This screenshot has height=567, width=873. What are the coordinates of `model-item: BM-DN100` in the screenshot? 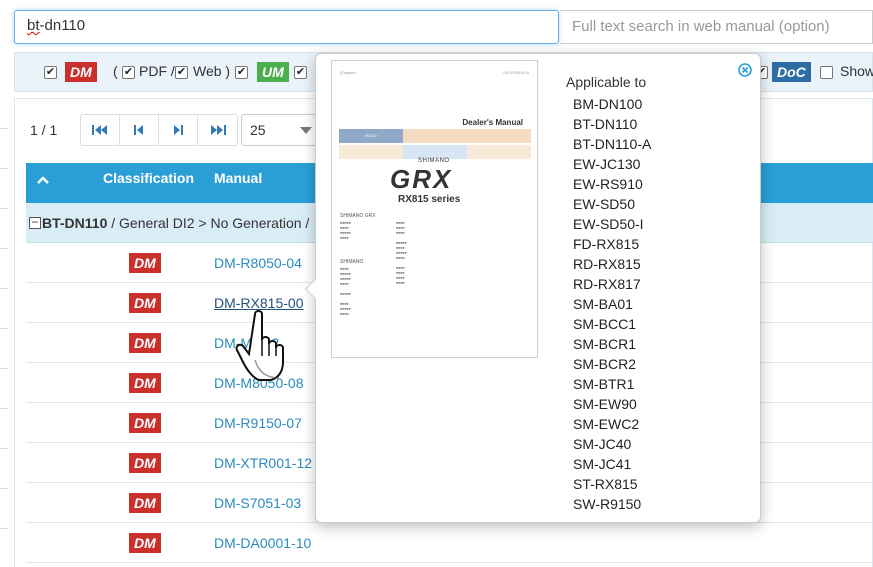 It's located at (608, 104).